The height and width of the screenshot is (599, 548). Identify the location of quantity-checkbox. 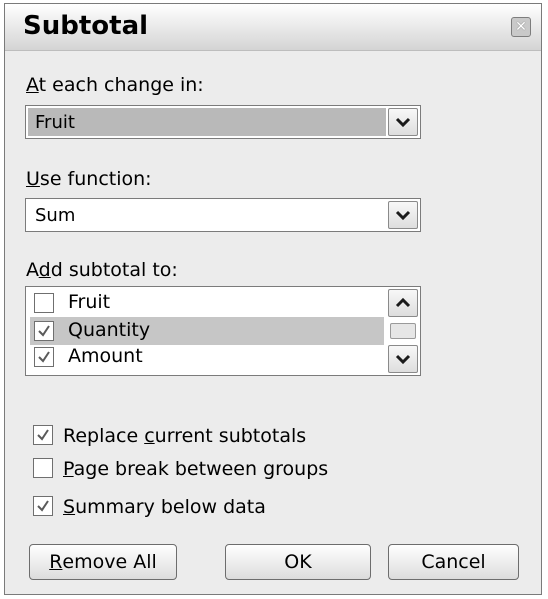
(44, 331).